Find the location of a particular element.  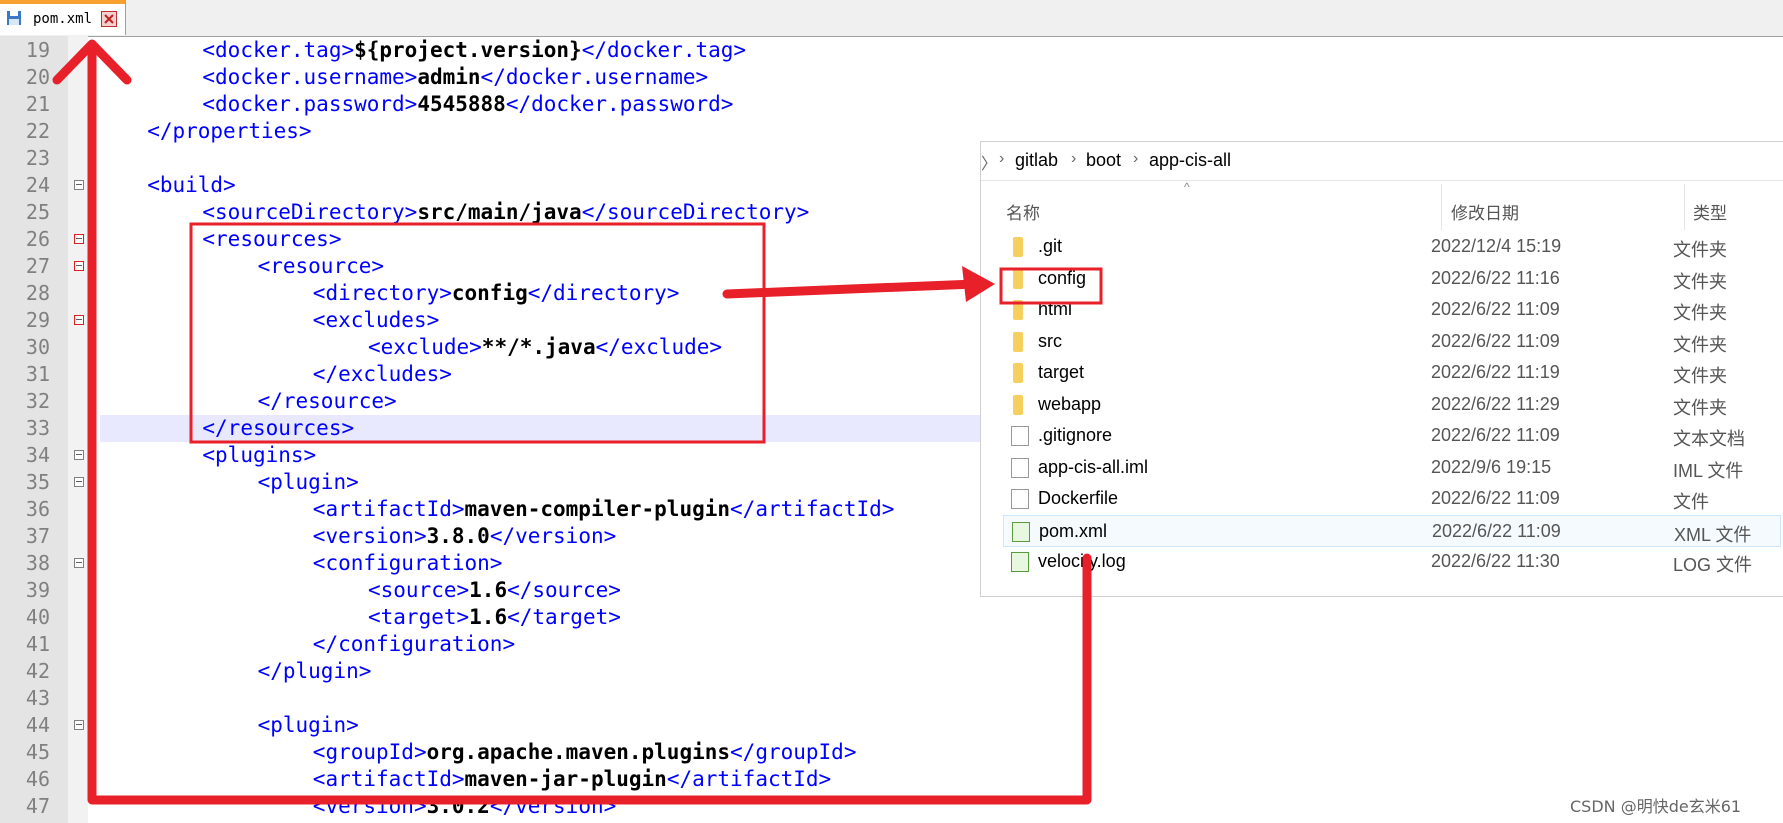

code-text: <docker.username>admin</docker.username> is located at coordinates (455, 77).